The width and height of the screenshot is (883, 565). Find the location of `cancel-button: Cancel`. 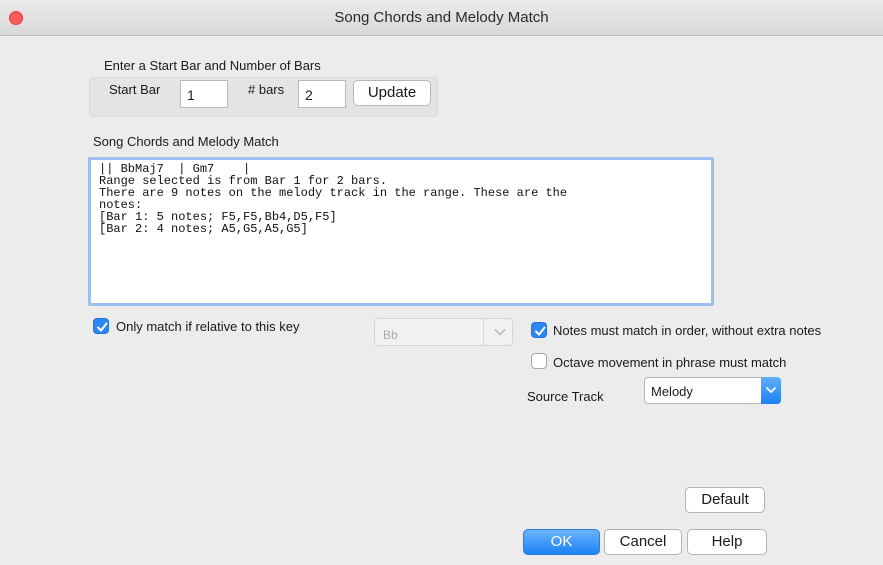

cancel-button: Cancel is located at coordinates (643, 542).